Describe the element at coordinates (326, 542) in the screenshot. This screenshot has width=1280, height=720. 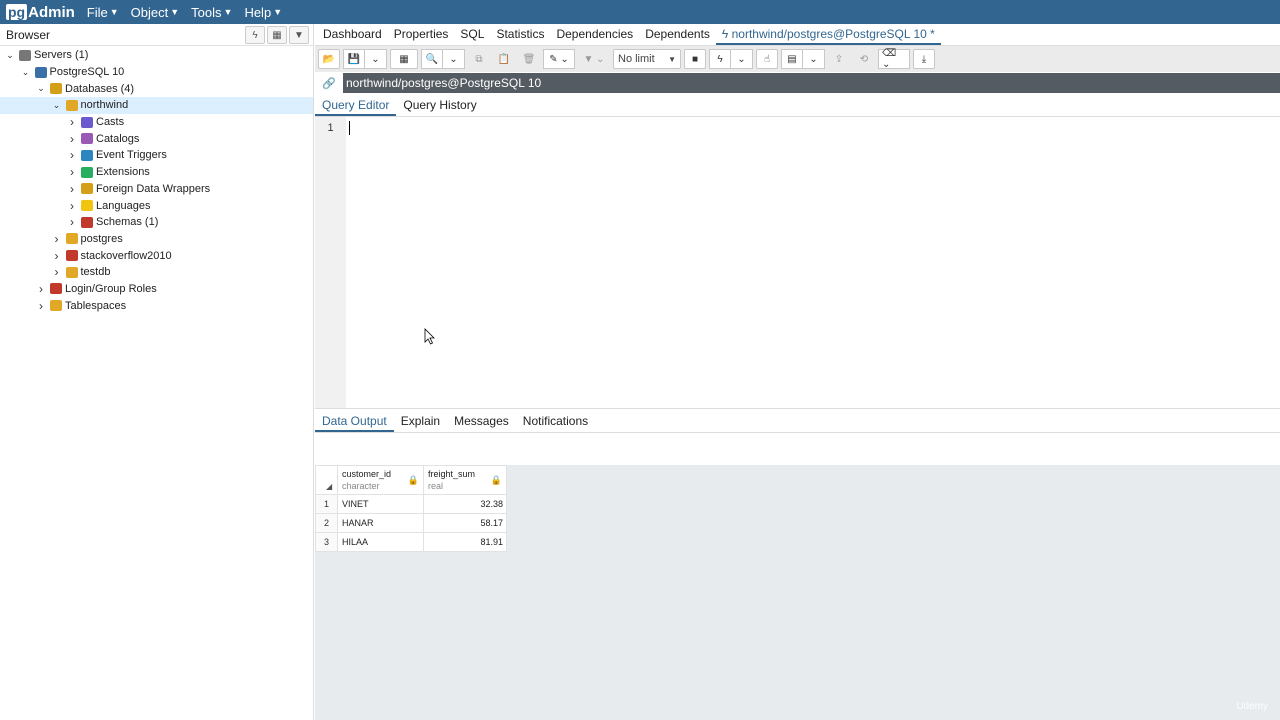
I see `row-number: 3` at that location.